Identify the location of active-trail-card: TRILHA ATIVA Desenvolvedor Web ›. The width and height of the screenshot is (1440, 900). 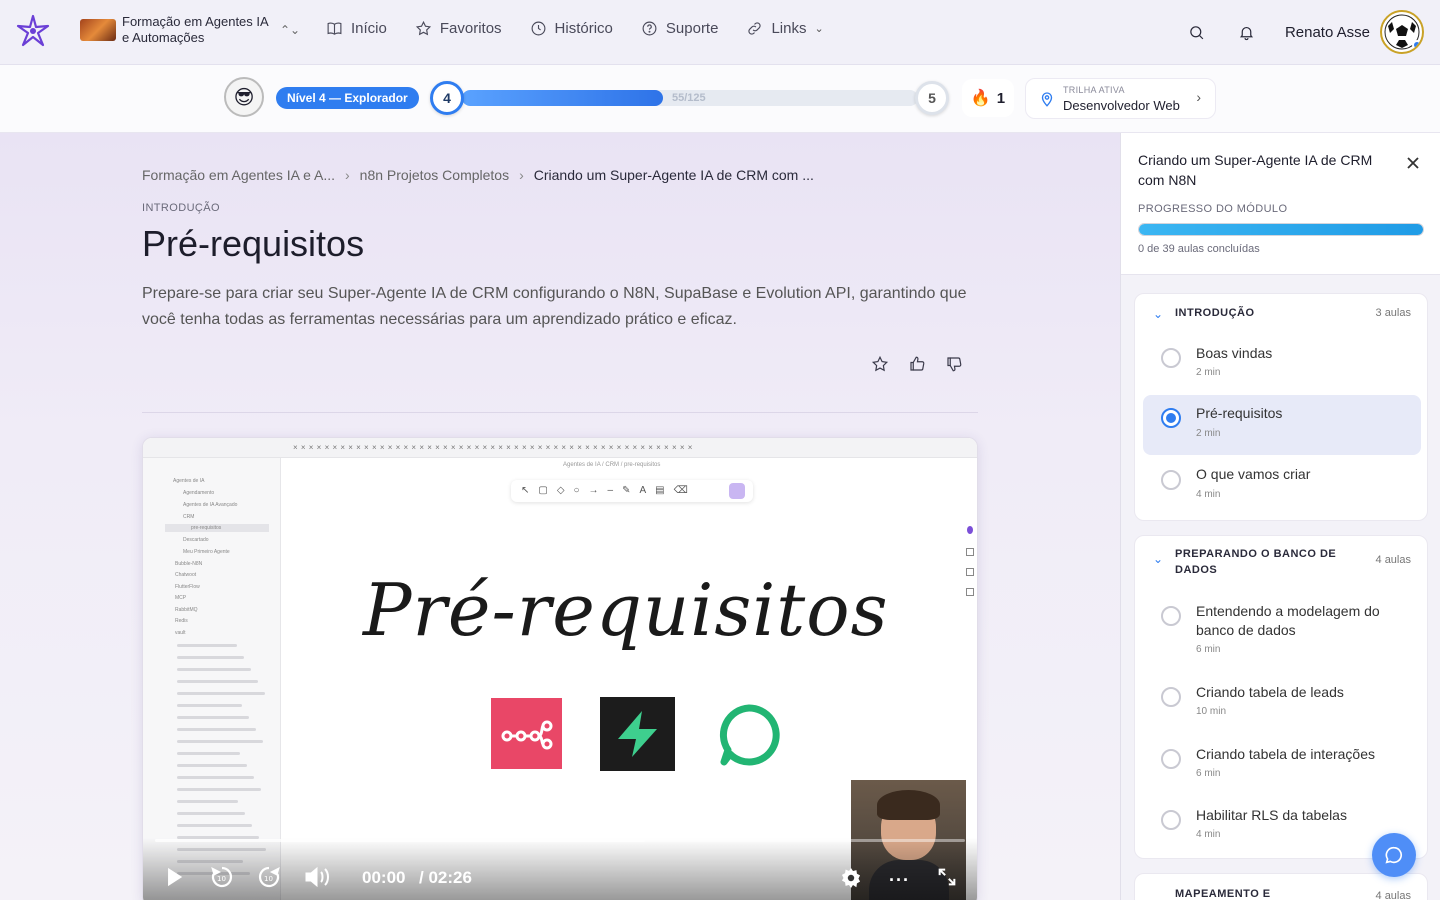
(1120, 98).